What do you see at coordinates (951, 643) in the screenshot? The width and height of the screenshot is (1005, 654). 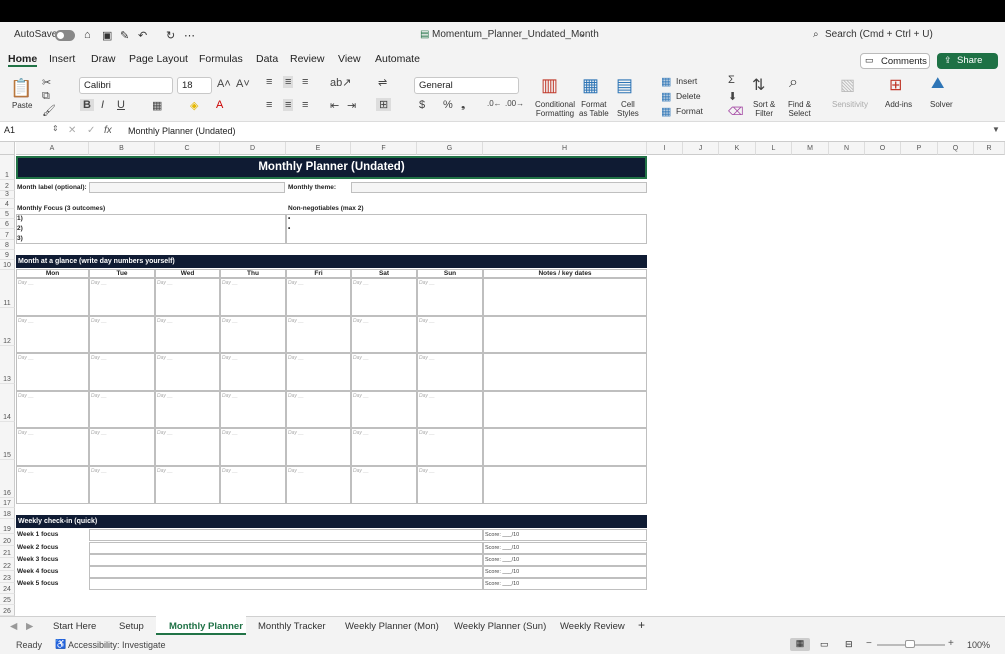 I see `zoom-in-button: +` at bounding box center [951, 643].